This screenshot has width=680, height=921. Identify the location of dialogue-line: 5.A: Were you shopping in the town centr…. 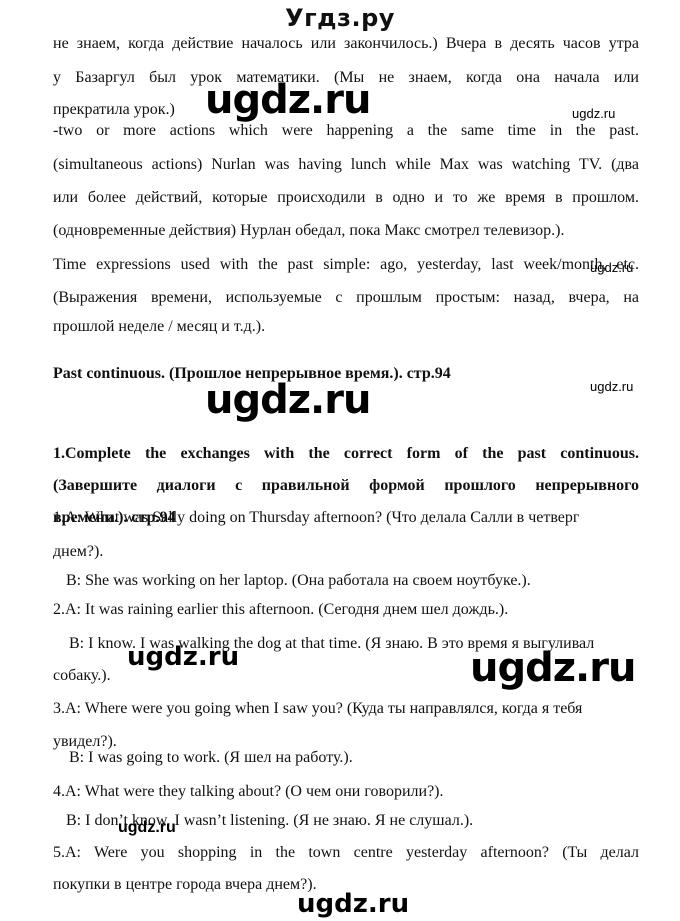
(346, 852).